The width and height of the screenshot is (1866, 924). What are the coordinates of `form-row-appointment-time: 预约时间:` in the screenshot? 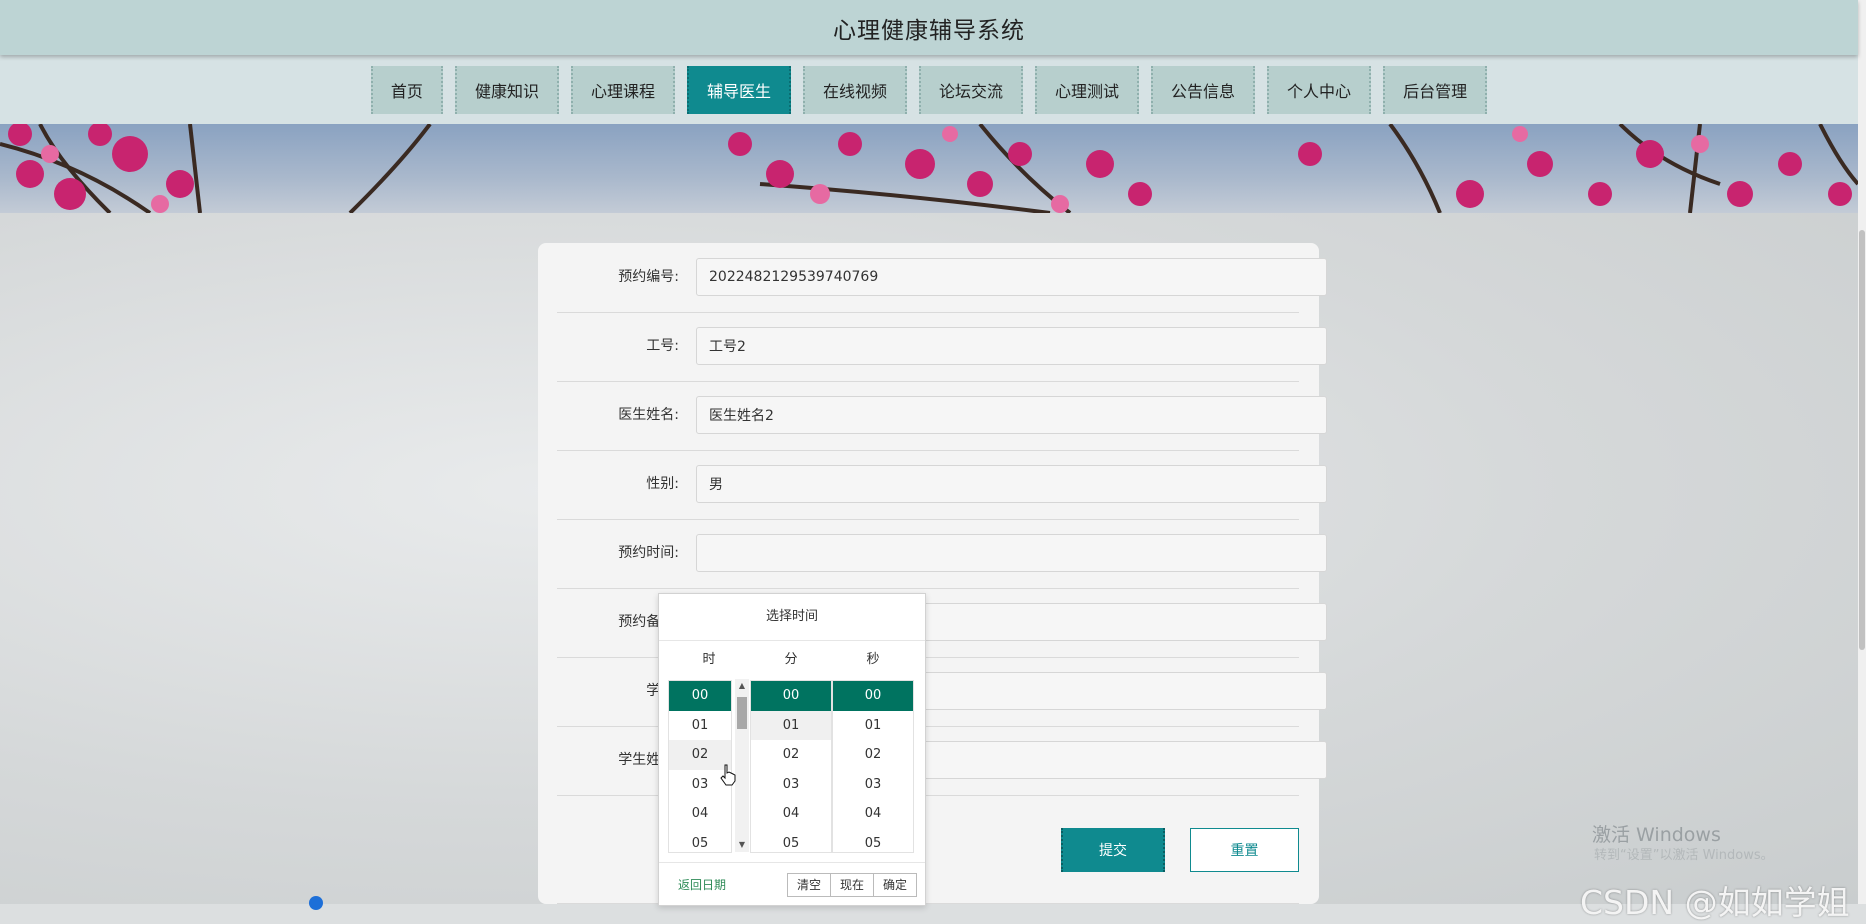 It's located at (942, 554).